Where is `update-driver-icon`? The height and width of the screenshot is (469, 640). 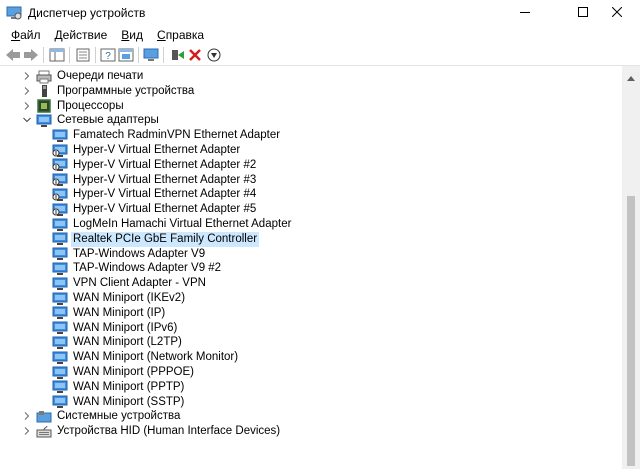
update-driver-icon is located at coordinates (178, 55).